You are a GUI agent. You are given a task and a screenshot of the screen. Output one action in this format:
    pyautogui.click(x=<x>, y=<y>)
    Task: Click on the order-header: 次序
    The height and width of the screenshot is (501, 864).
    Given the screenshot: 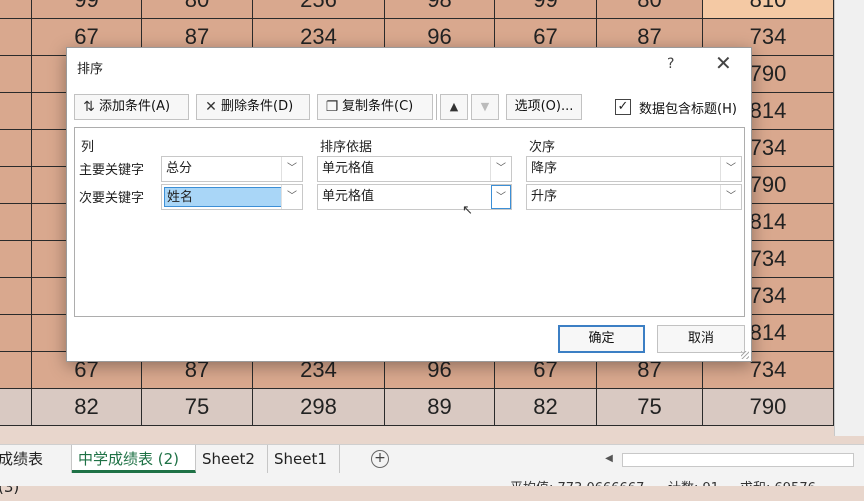 What is the action you would take?
    pyautogui.click(x=542, y=147)
    